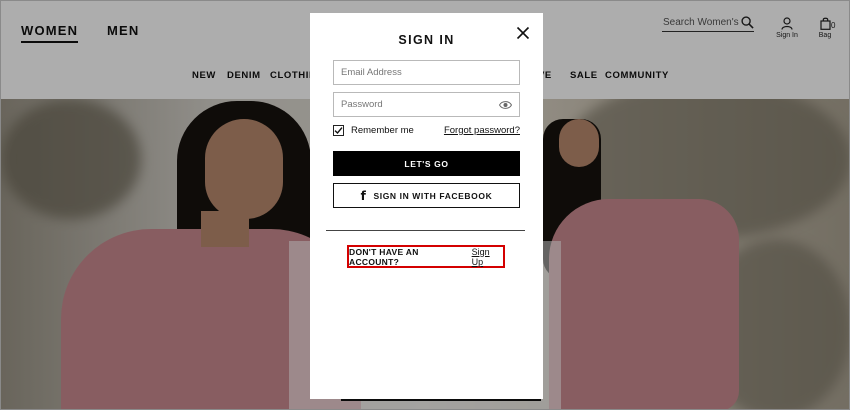 The image size is (850, 410). I want to click on remember-label: Remember me, so click(382, 130).